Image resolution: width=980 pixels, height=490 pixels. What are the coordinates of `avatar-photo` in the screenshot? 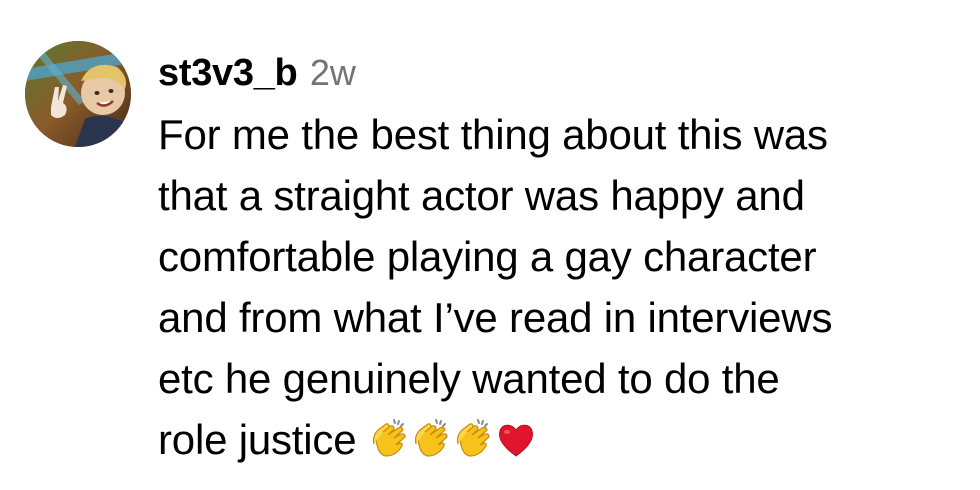 It's located at (78, 94).